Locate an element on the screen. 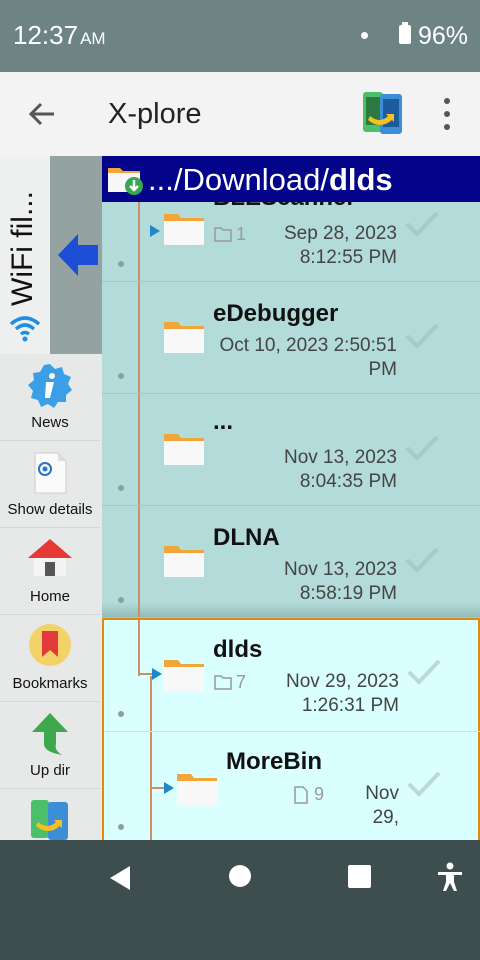 The height and width of the screenshot is (960, 480). info-icon is located at coordinates (50, 386).